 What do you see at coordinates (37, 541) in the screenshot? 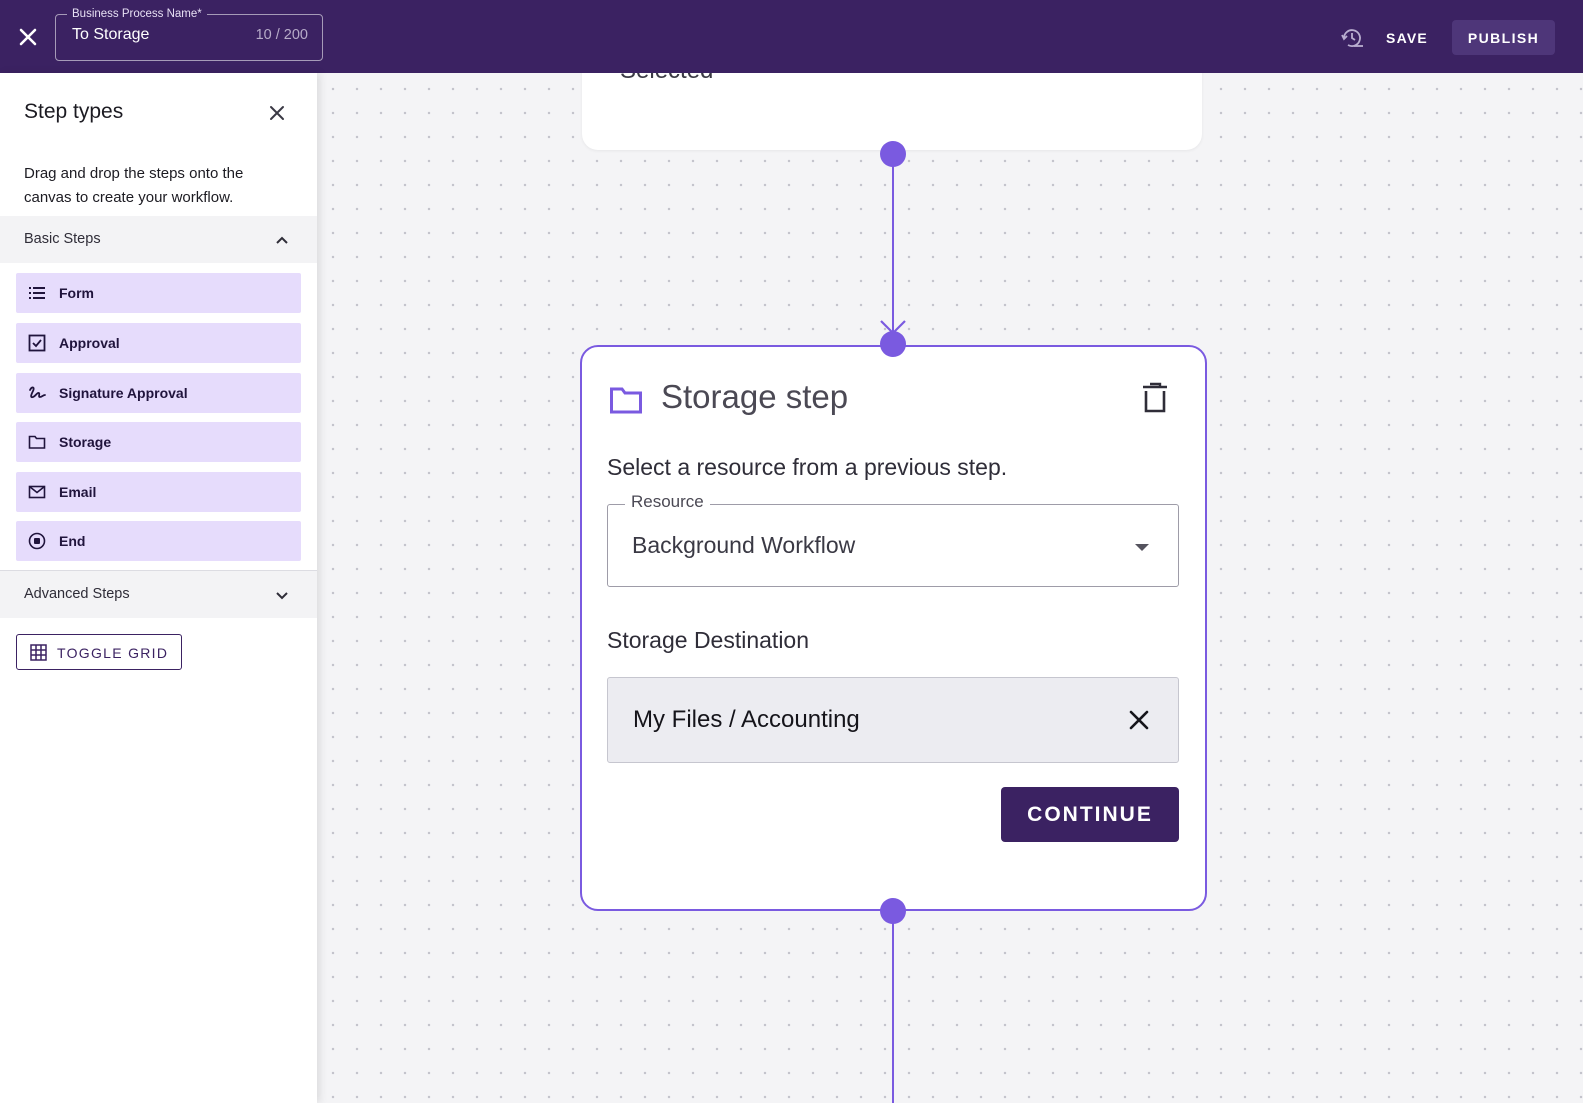
I see `stop-circle-icon` at bounding box center [37, 541].